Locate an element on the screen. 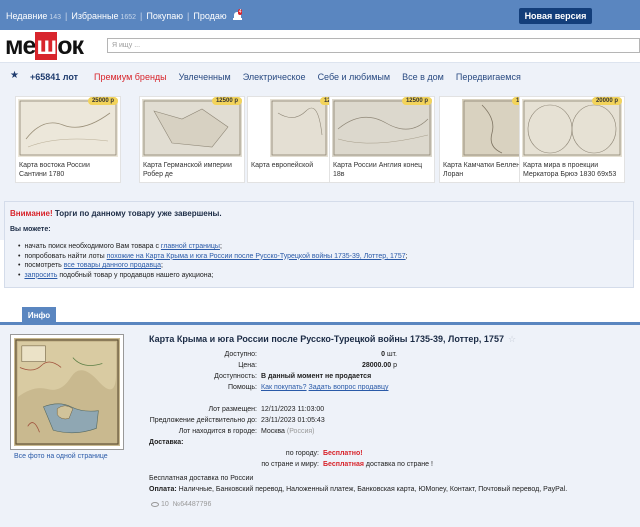 The image size is (640, 527). delivery-city-row: по городу: Бесплатно! is located at coordinates (389, 455).